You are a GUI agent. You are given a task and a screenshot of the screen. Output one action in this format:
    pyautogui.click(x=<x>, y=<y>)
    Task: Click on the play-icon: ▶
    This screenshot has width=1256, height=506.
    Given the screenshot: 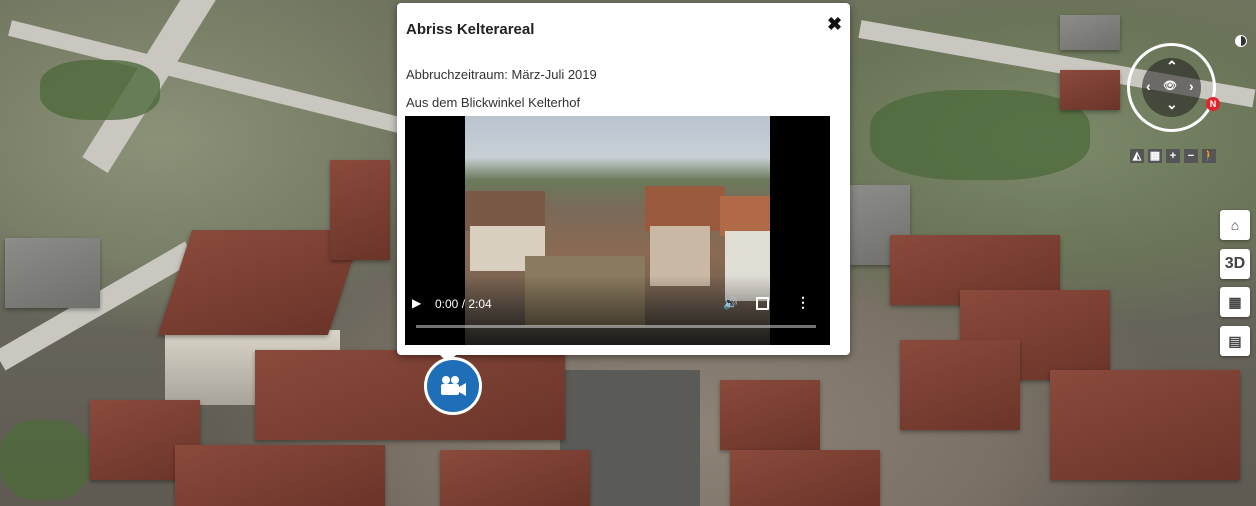 What is the action you would take?
    pyautogui.click(x=416, y=303)
    